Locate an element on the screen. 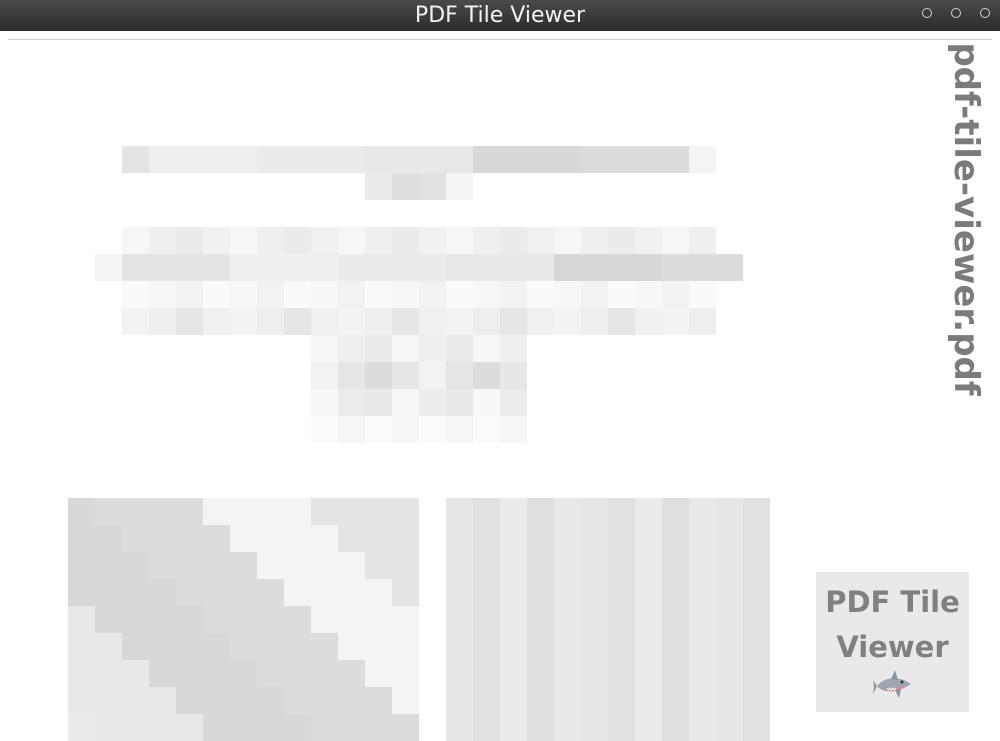 The height and width of the screenshot is (741, 1000). maximize-button is located at coordinates (956, 13).